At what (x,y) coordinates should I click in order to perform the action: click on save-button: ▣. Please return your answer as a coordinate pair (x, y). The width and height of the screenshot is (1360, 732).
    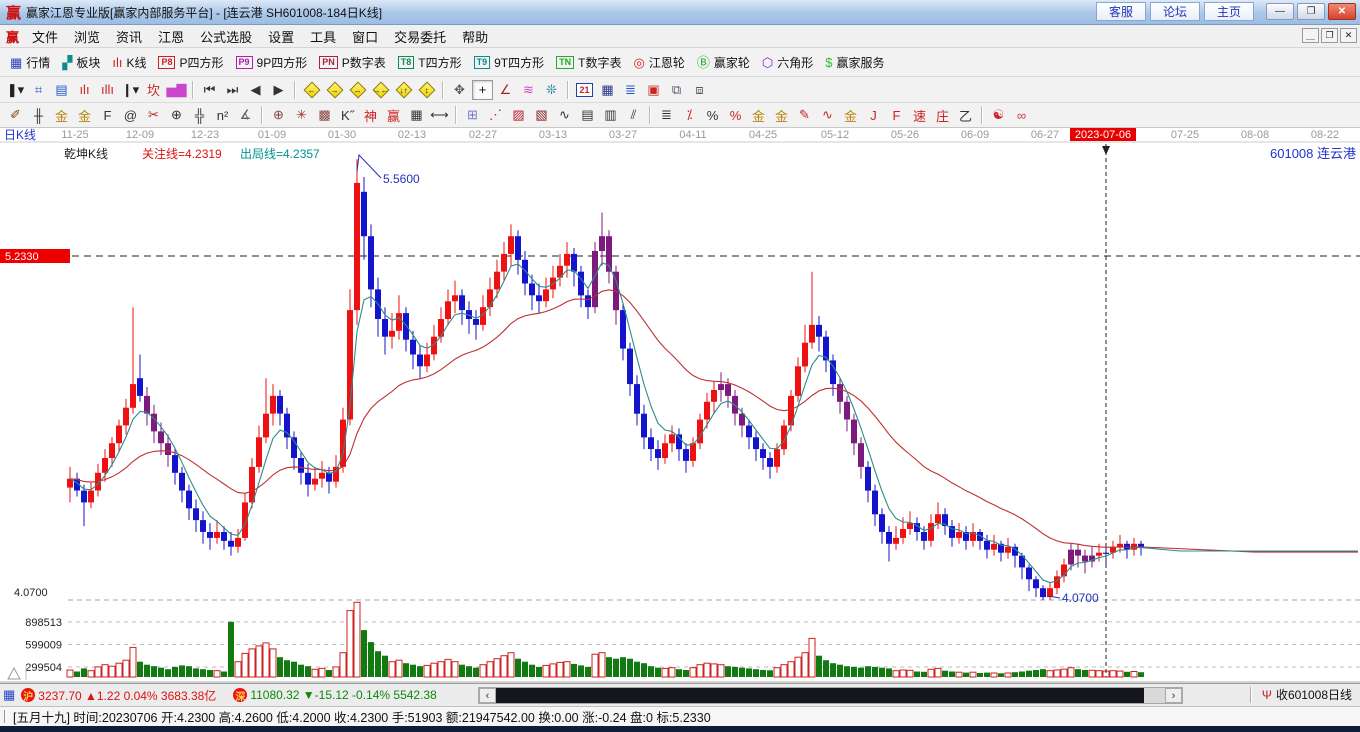
    Looking at the image, I should click on (653, 90).